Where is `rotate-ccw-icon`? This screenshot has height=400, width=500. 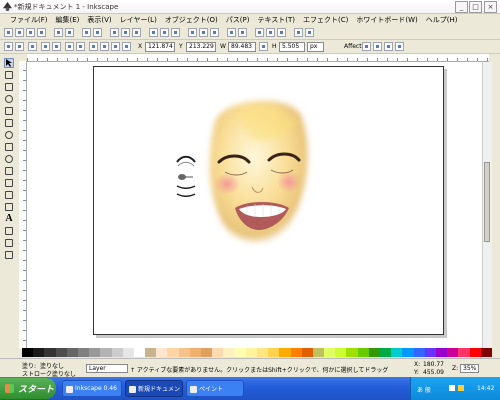 rotate-ccw-icon is located at coordinates (45, 46).